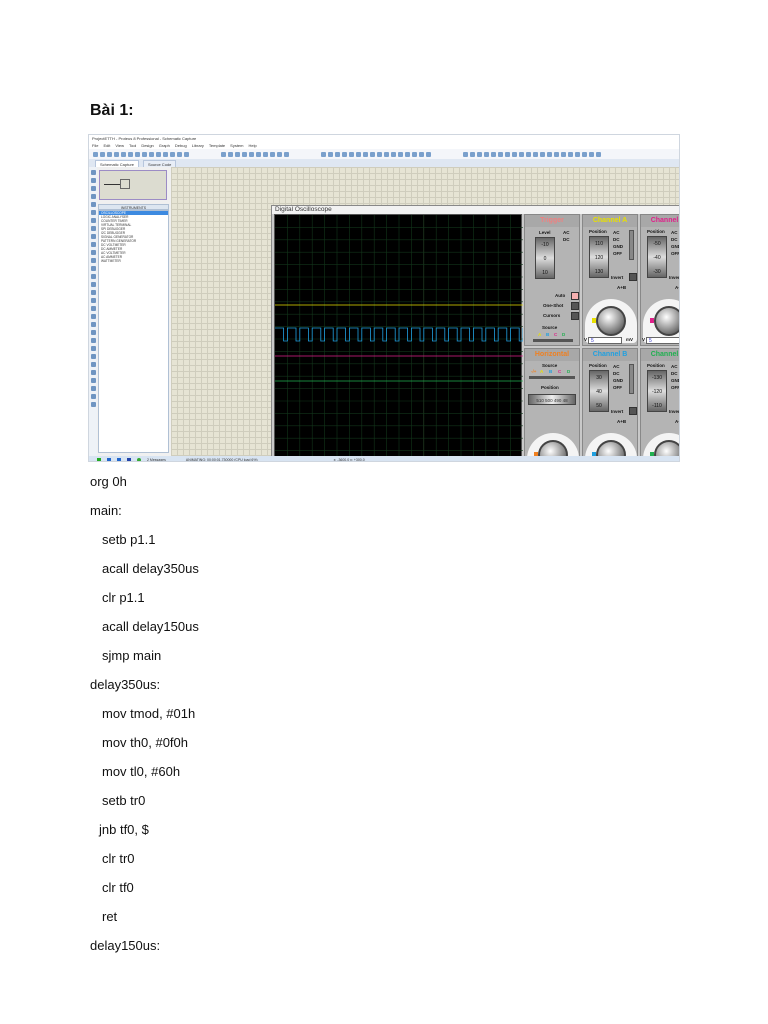  I want to click on dial-knob, so click(611, 321).